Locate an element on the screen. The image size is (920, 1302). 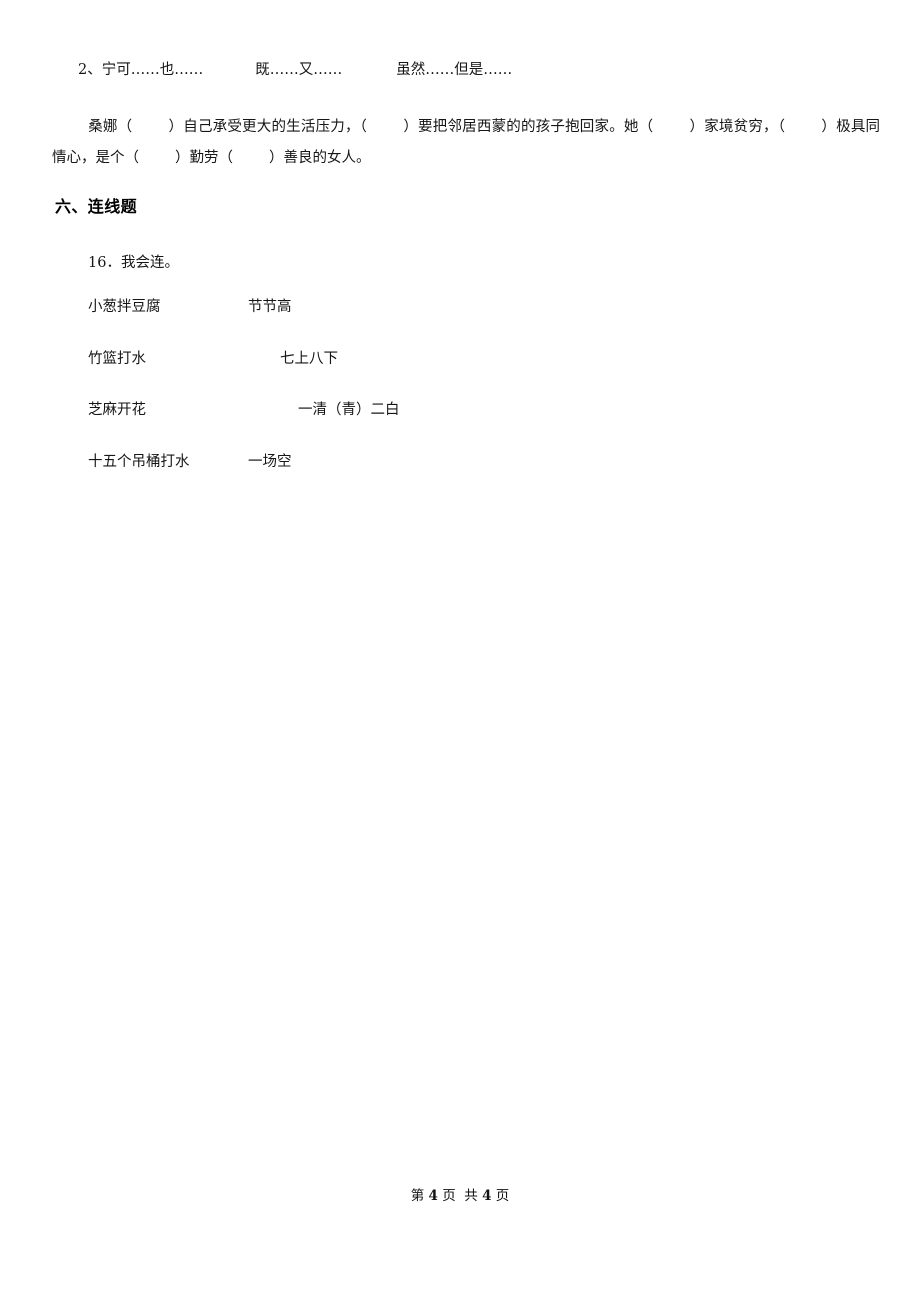
footer-total-pages: 4 is located at coordinates (487, 1196).